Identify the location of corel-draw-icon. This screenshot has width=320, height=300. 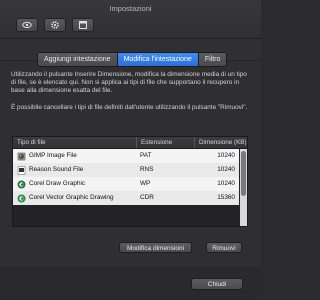
(21, 184).